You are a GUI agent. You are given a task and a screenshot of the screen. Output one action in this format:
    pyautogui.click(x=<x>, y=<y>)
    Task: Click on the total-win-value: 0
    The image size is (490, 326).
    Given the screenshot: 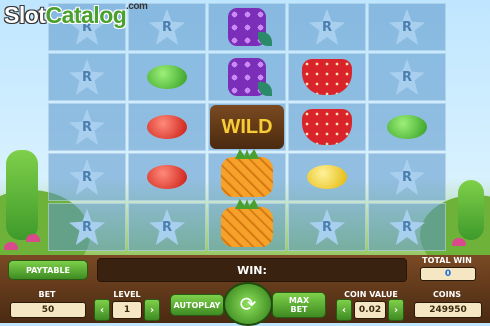 What is the action you would take?
    pyautogui.click(x=448, y=274)
    